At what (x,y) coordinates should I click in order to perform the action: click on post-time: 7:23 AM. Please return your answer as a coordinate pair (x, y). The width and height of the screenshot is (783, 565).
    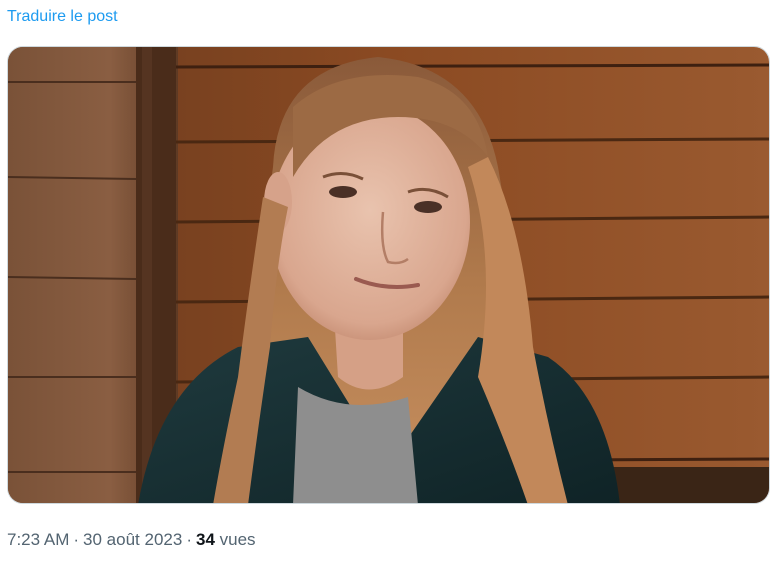
    Looking at the image, I should click on (38, 539).